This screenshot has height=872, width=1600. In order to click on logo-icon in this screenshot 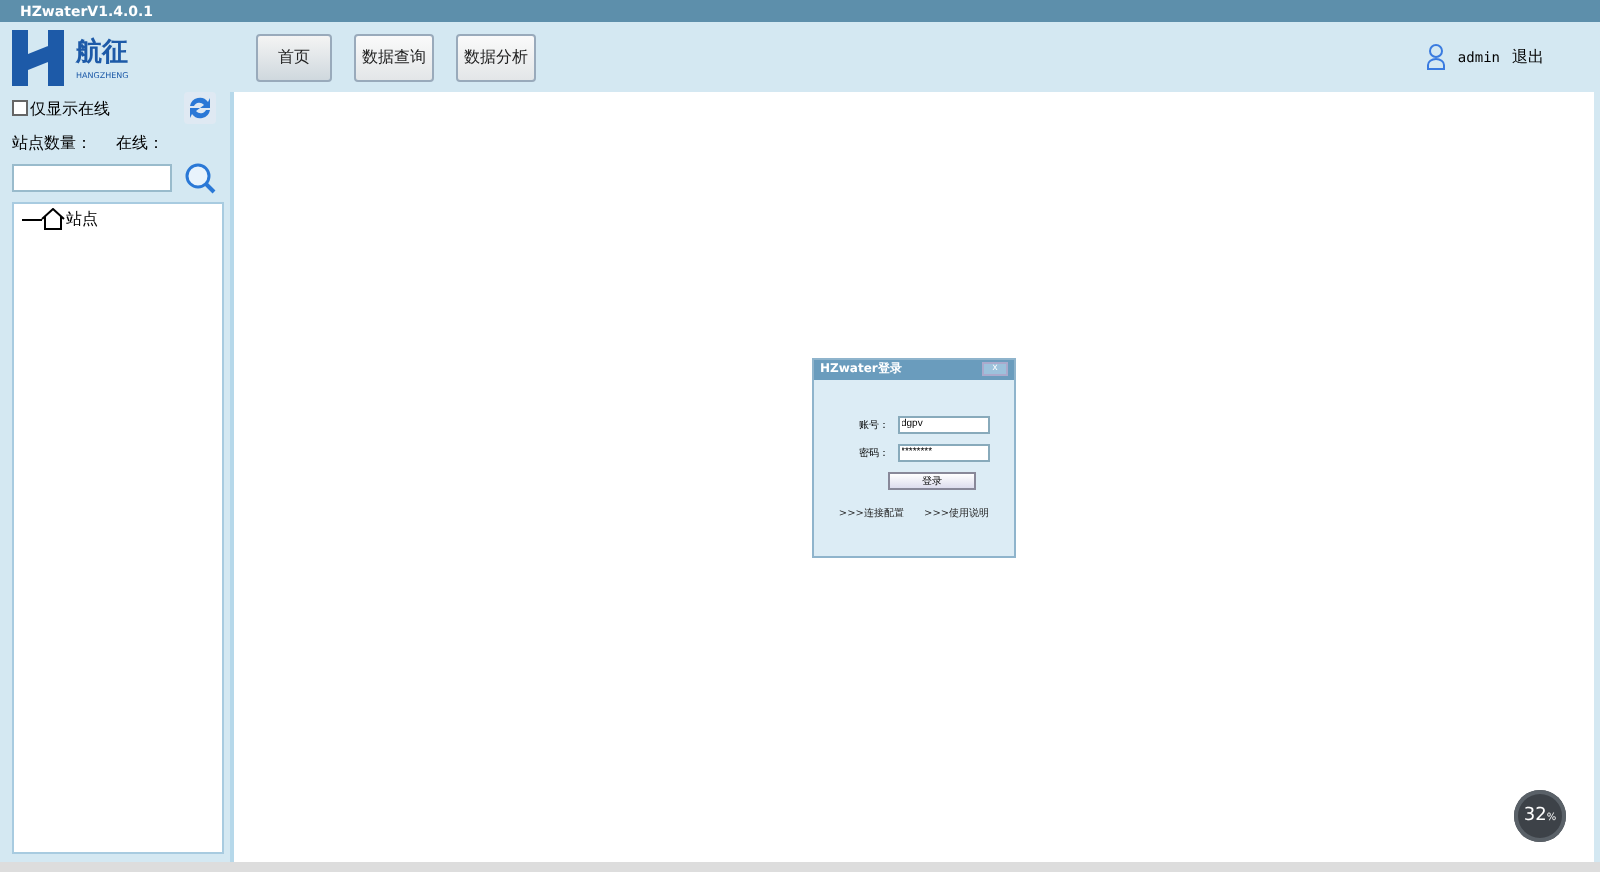, I will do `click(38, 57)`.